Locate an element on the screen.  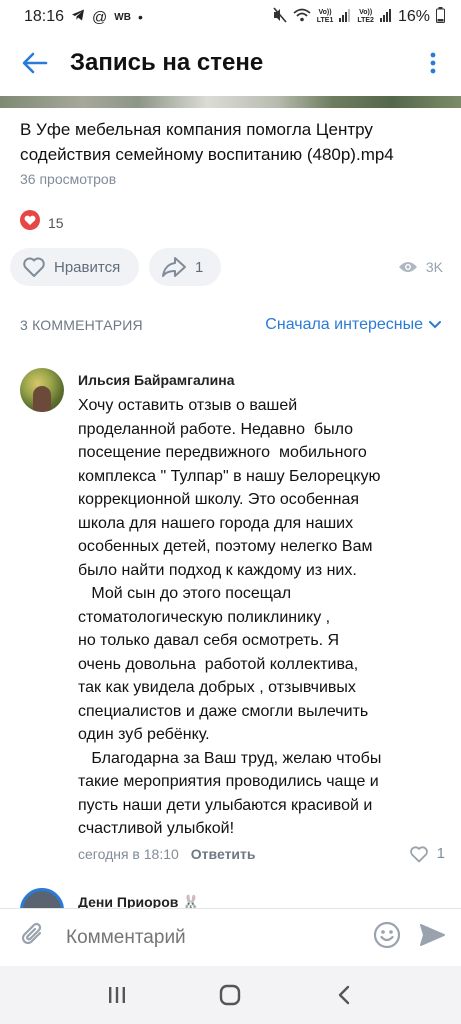
system-nav-bar is located at coordinates (230, 995).